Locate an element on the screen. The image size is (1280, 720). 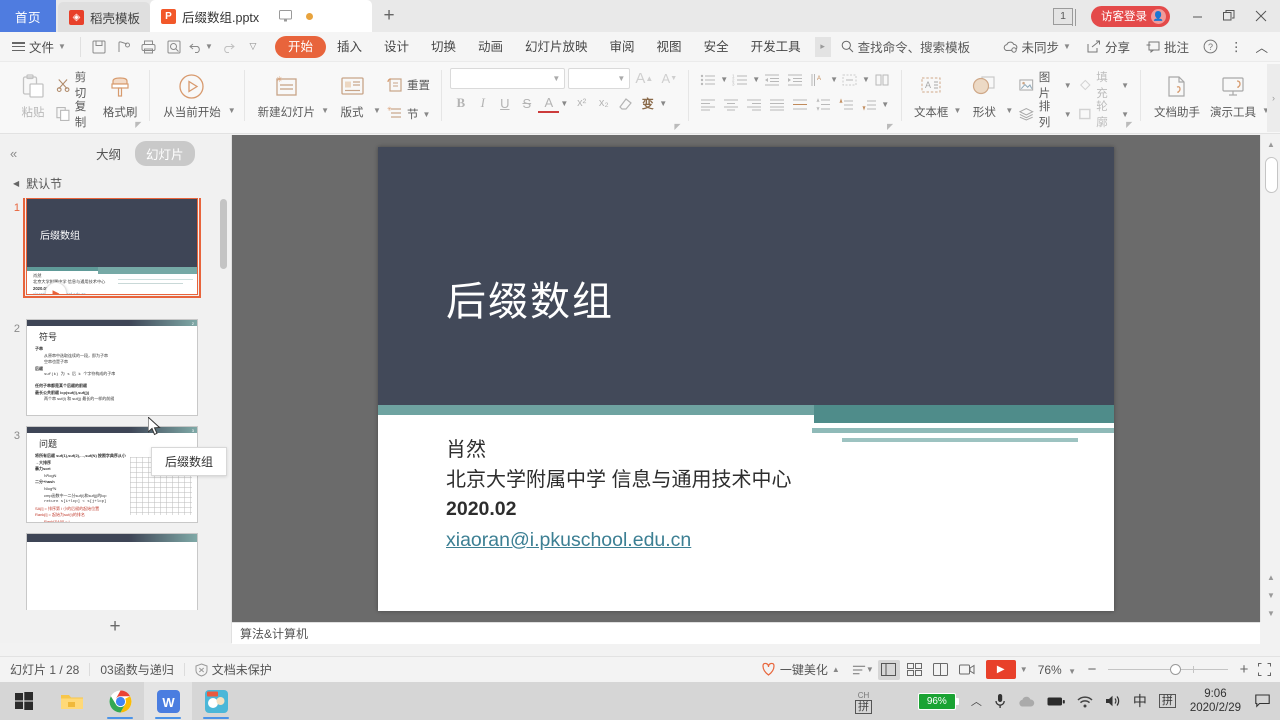
text-direction-button: A is located at coordinates (818, 79).